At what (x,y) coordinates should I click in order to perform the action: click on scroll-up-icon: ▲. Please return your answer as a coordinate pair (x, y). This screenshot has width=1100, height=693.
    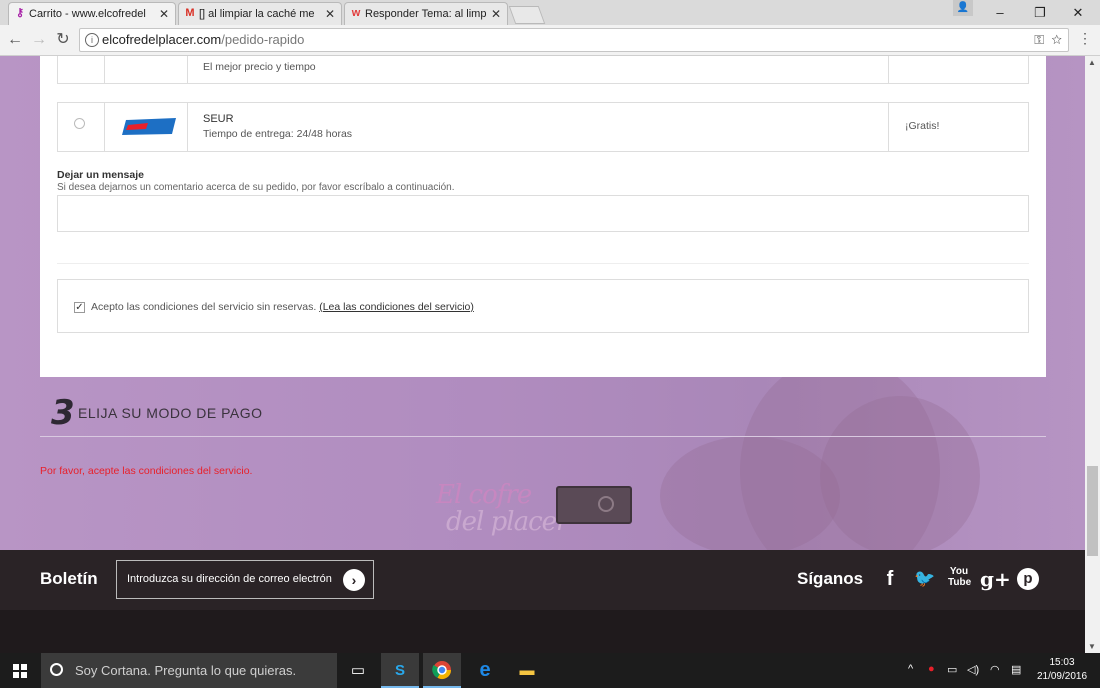
    Looking at the image, I should click on (1092, 62).